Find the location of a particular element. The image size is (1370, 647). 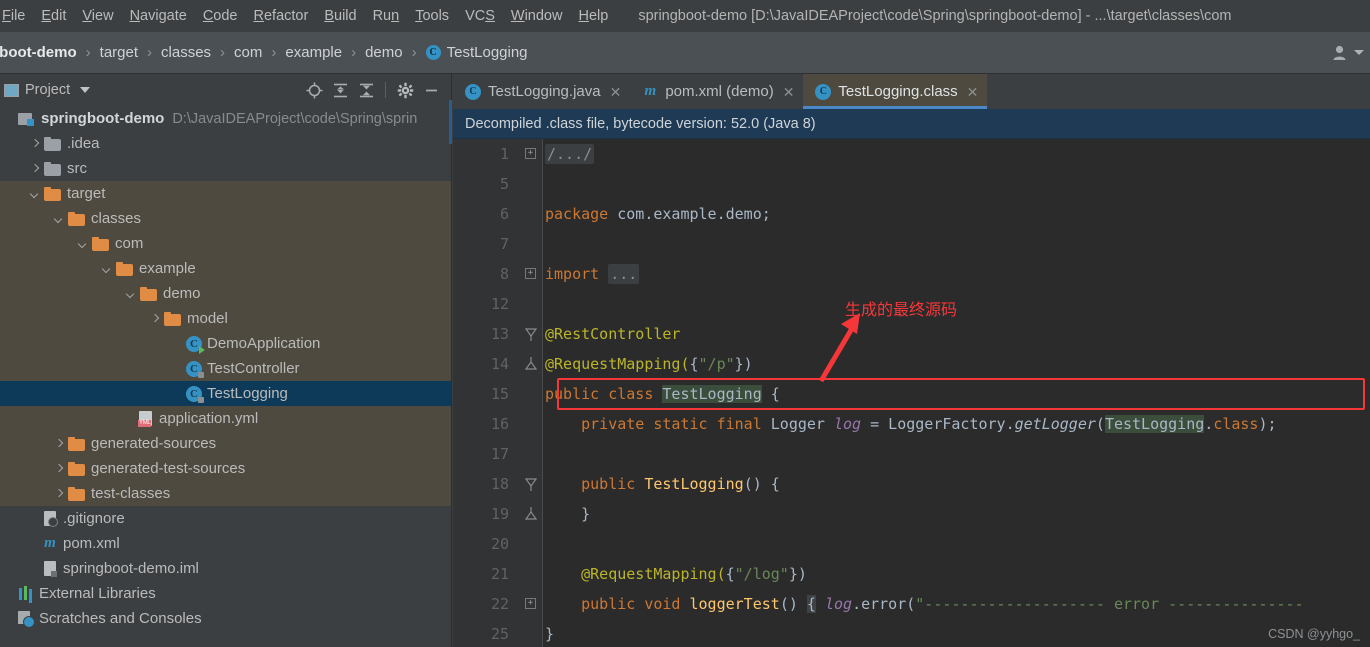

tree-item-demoapplication: C DemoApplication is located at coordinates (226, 343).